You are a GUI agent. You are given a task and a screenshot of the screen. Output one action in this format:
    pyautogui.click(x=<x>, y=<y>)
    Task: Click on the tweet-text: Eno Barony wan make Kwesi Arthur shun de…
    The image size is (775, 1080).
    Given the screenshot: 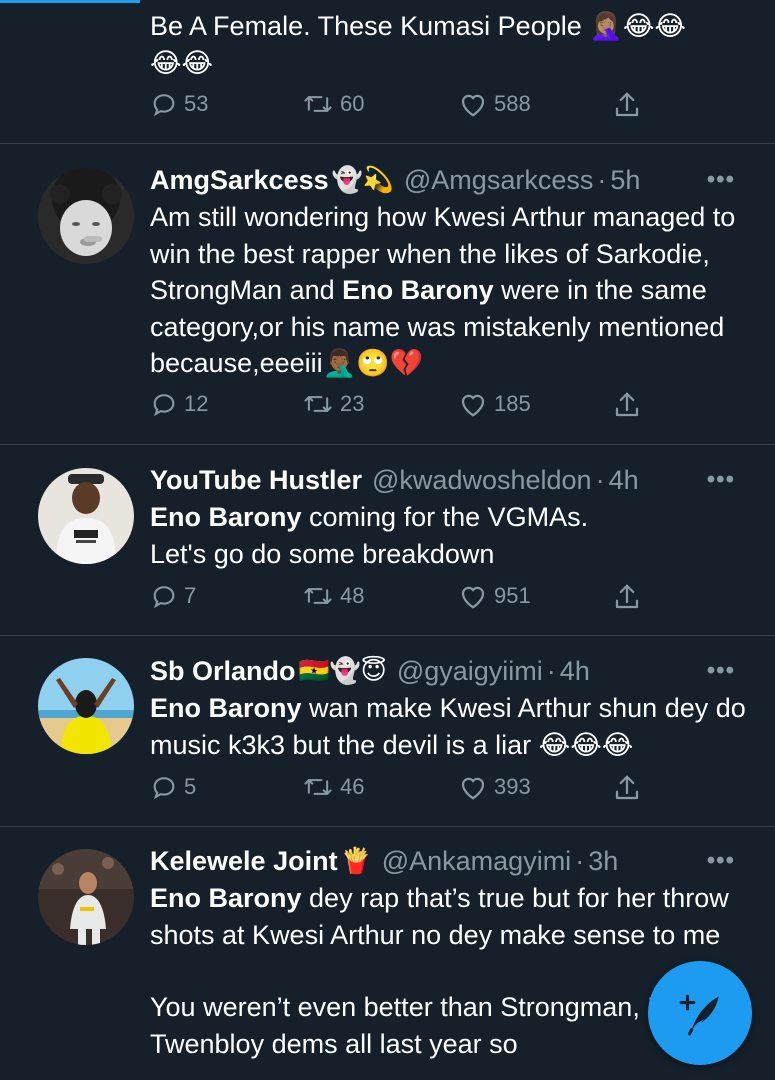 What is the action you would take?
    pyautogui.click(x=448, y=726)
    